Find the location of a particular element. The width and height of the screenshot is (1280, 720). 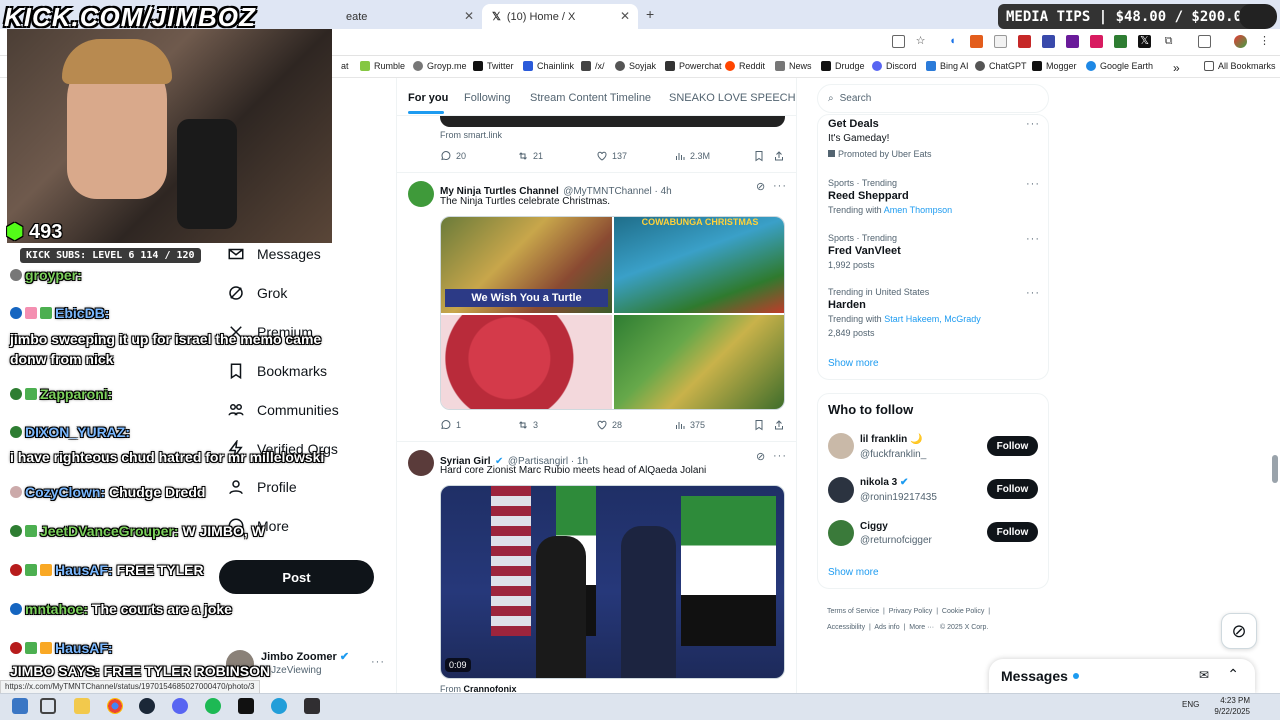

trend-name: Reed Sheppard is located at coordinates (868, 196).